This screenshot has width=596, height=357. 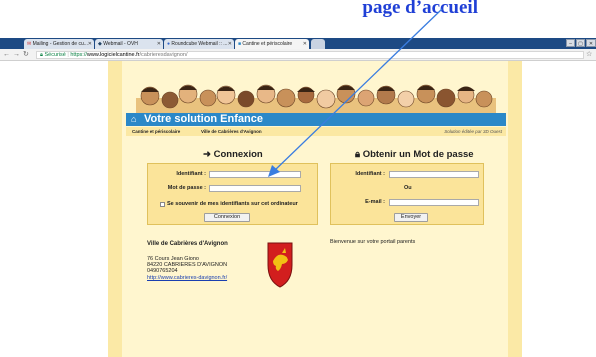 I want to click on roundcube-icon: ●, so click(x=169, y=44).